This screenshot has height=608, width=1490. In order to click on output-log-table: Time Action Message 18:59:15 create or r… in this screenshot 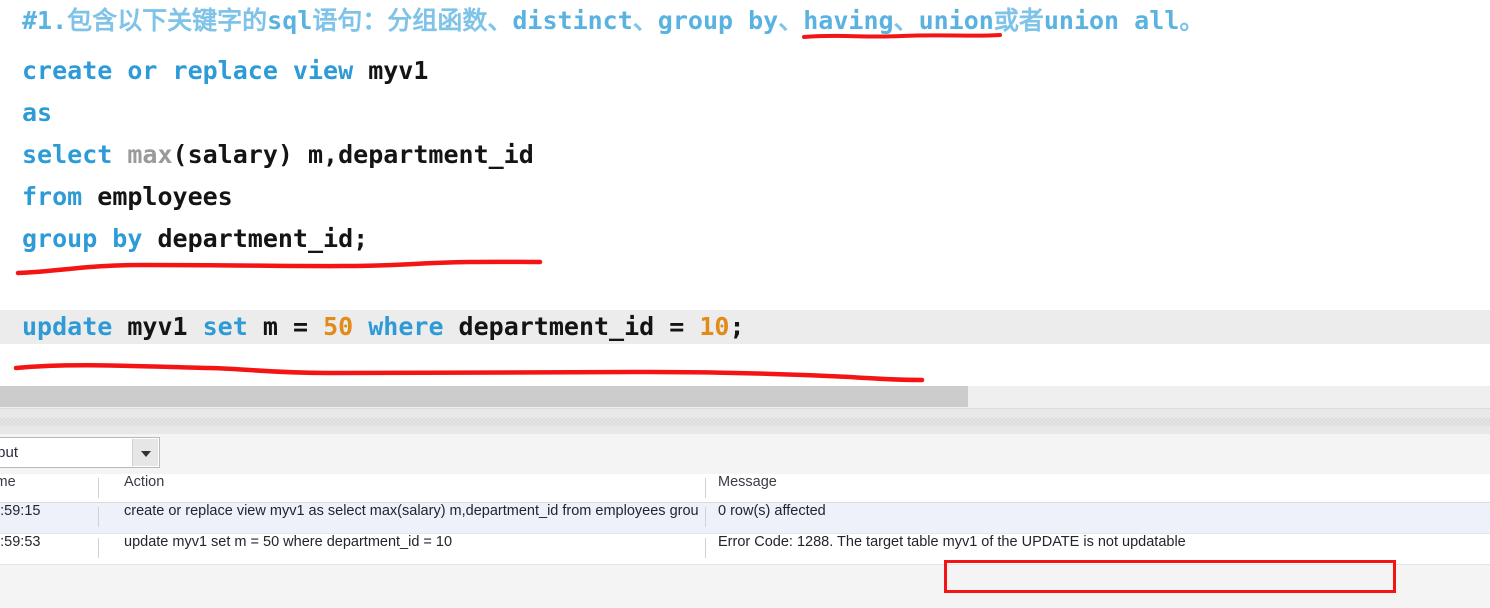, I will do `click(745, 519)`.